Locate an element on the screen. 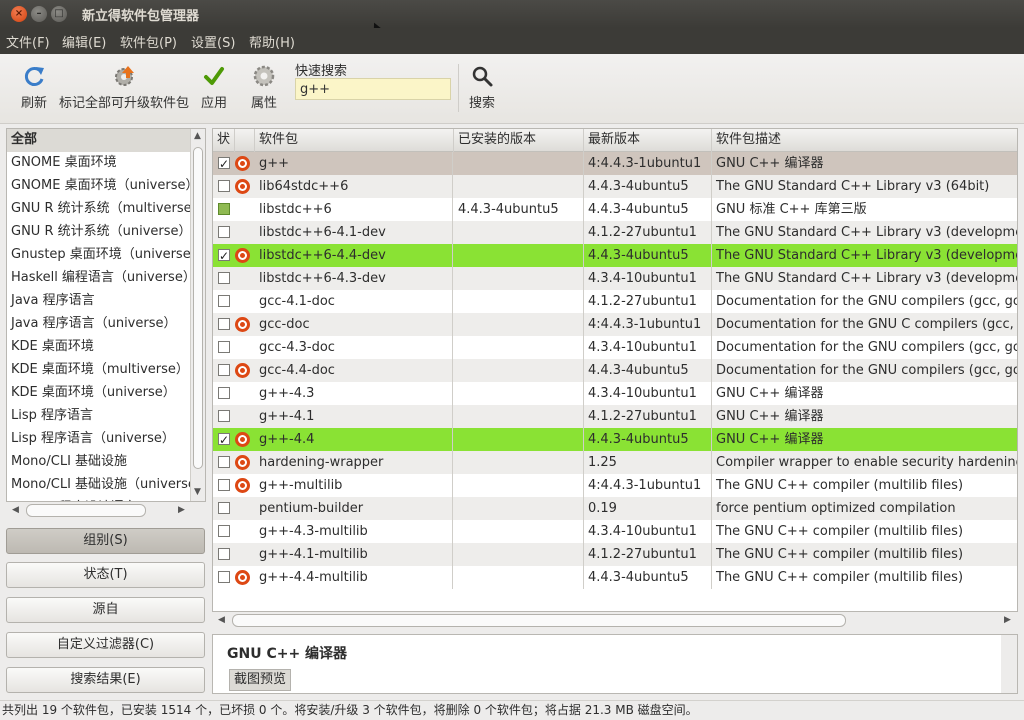 Image resolution: width=1024 pixels, height=720 pixels. filter-custom-button: 自定义过滤器(C) is located at coordinates (105, 645).